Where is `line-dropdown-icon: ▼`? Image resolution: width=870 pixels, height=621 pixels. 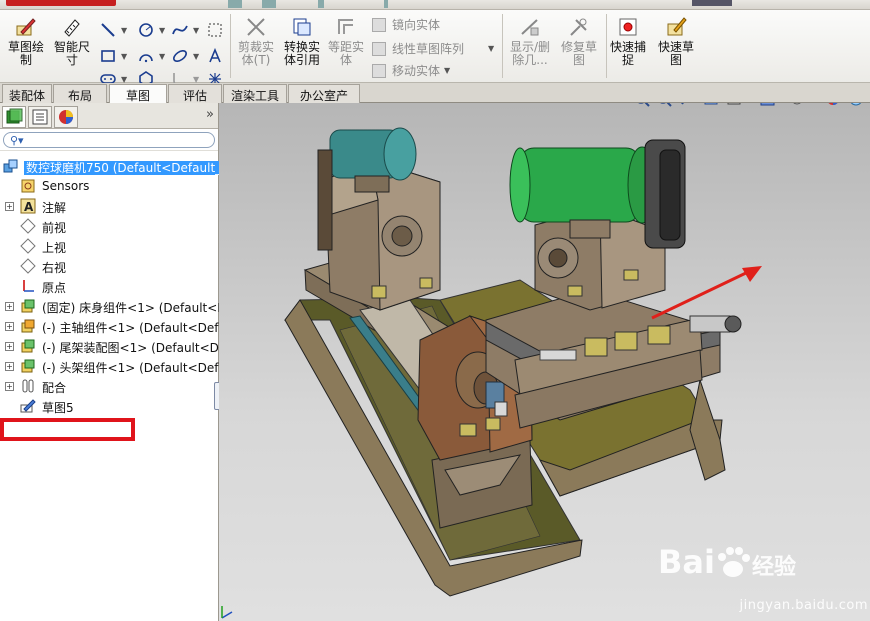
line-dropdown-icon: ▼ is located at coordinates (124, 30).